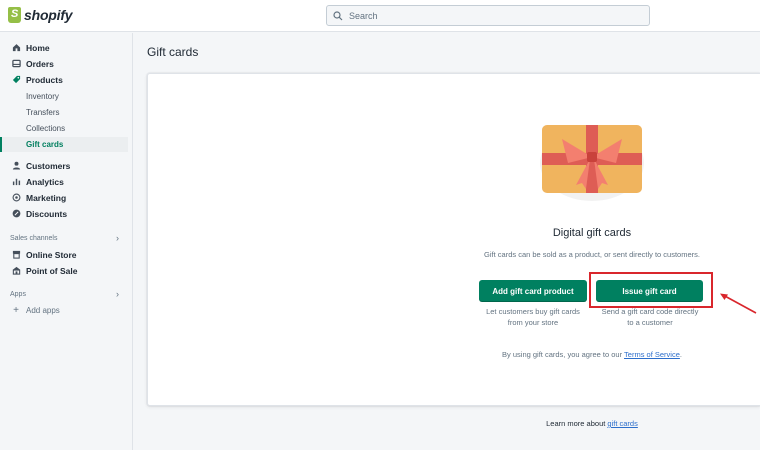  What do you see at coordinates (64, 144) in the screenshot?
I see `sidebar-subitem-gift-cards: Gift cards` at bounding box center [64, 144].